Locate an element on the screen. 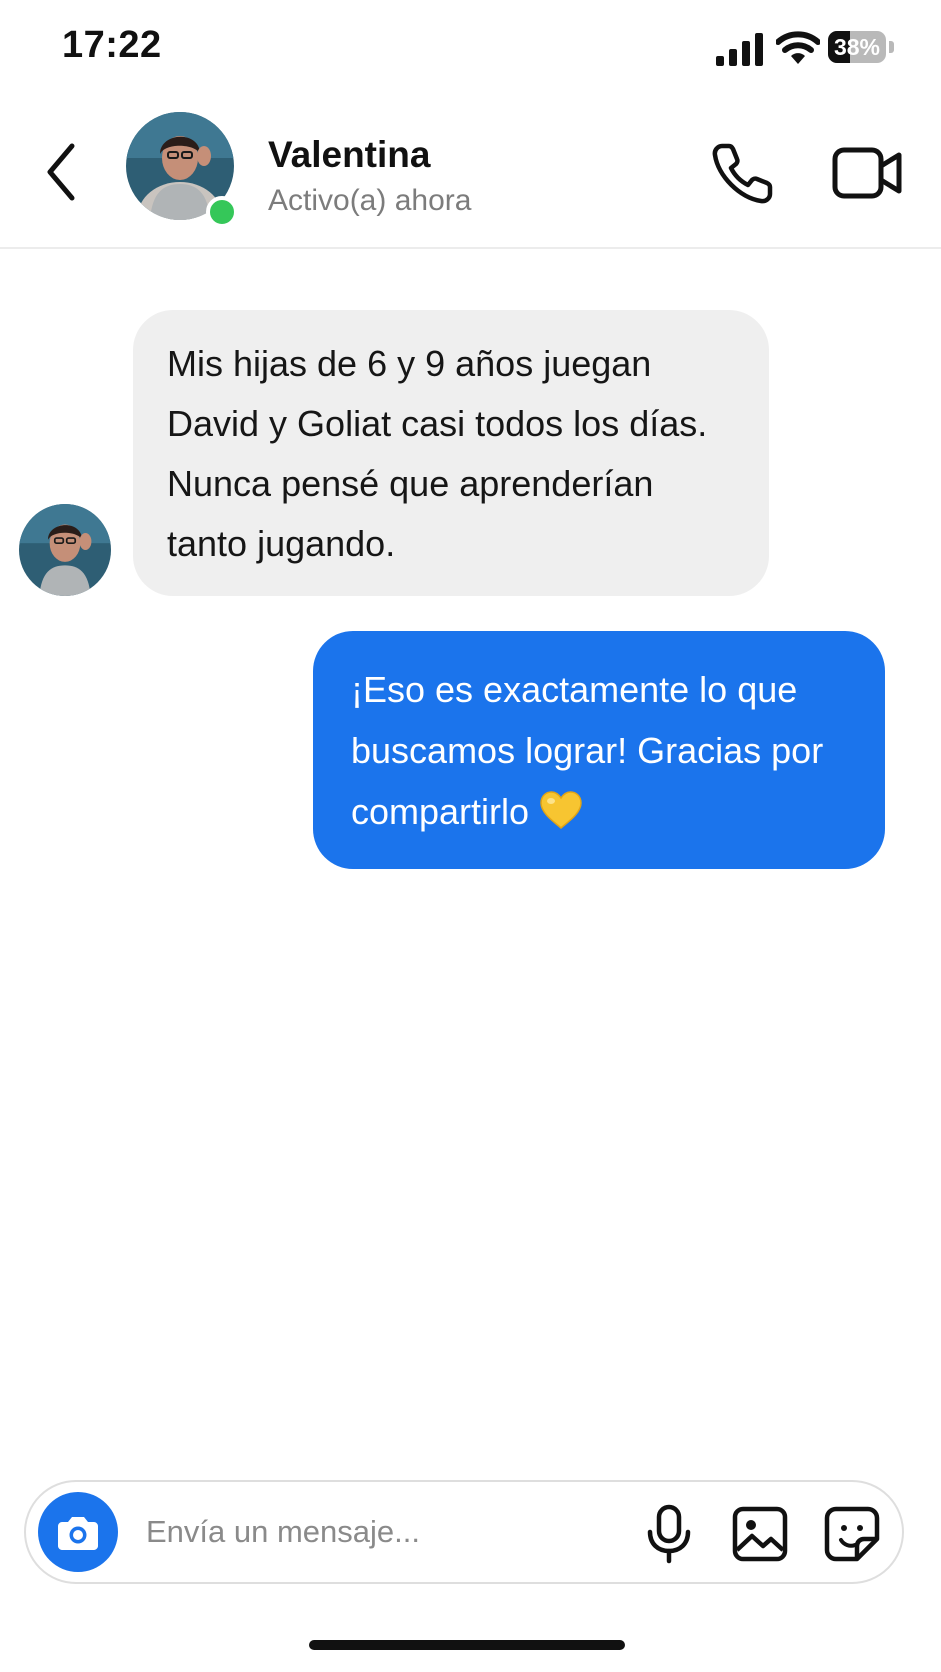 This screenshot has height=1672, width=941. voice-call-button is located at coordinates (743, 173).